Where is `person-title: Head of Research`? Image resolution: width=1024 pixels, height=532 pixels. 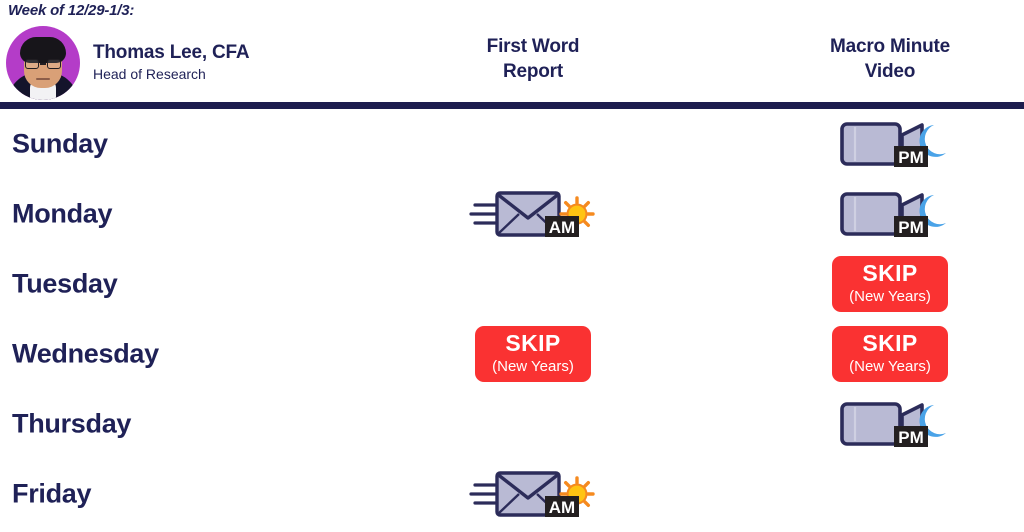
person-title: Head of Research is located at coordinates (149, 74).